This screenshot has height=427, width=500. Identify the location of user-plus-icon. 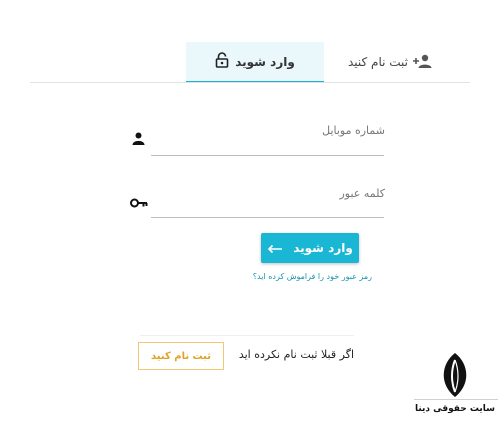
(422, 62).